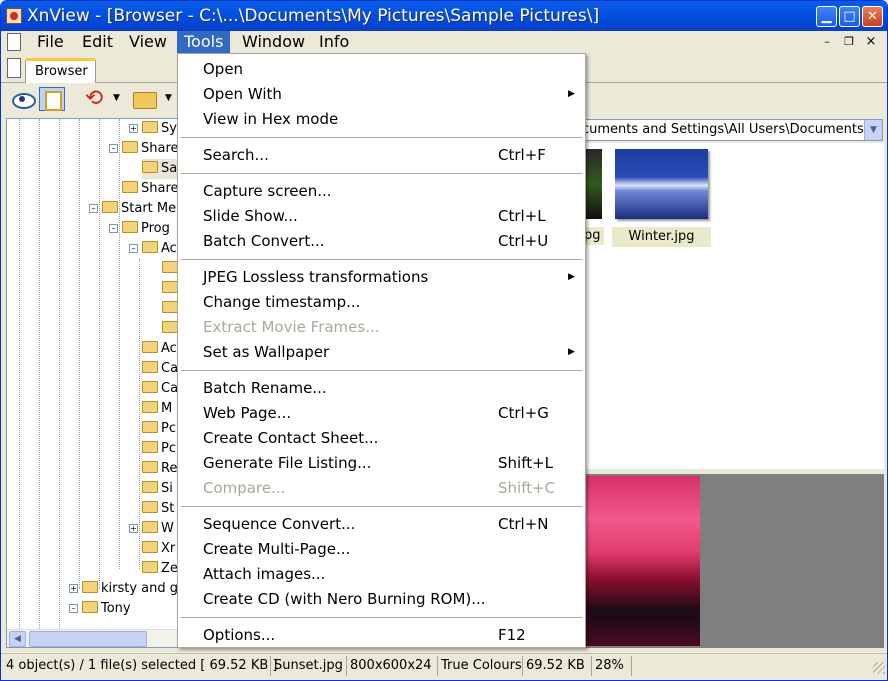  What do you see at coordinates (849, 42) in the screenshot?
I see `mdi-restore-icon: ❐` at bounding box center [849, 42].